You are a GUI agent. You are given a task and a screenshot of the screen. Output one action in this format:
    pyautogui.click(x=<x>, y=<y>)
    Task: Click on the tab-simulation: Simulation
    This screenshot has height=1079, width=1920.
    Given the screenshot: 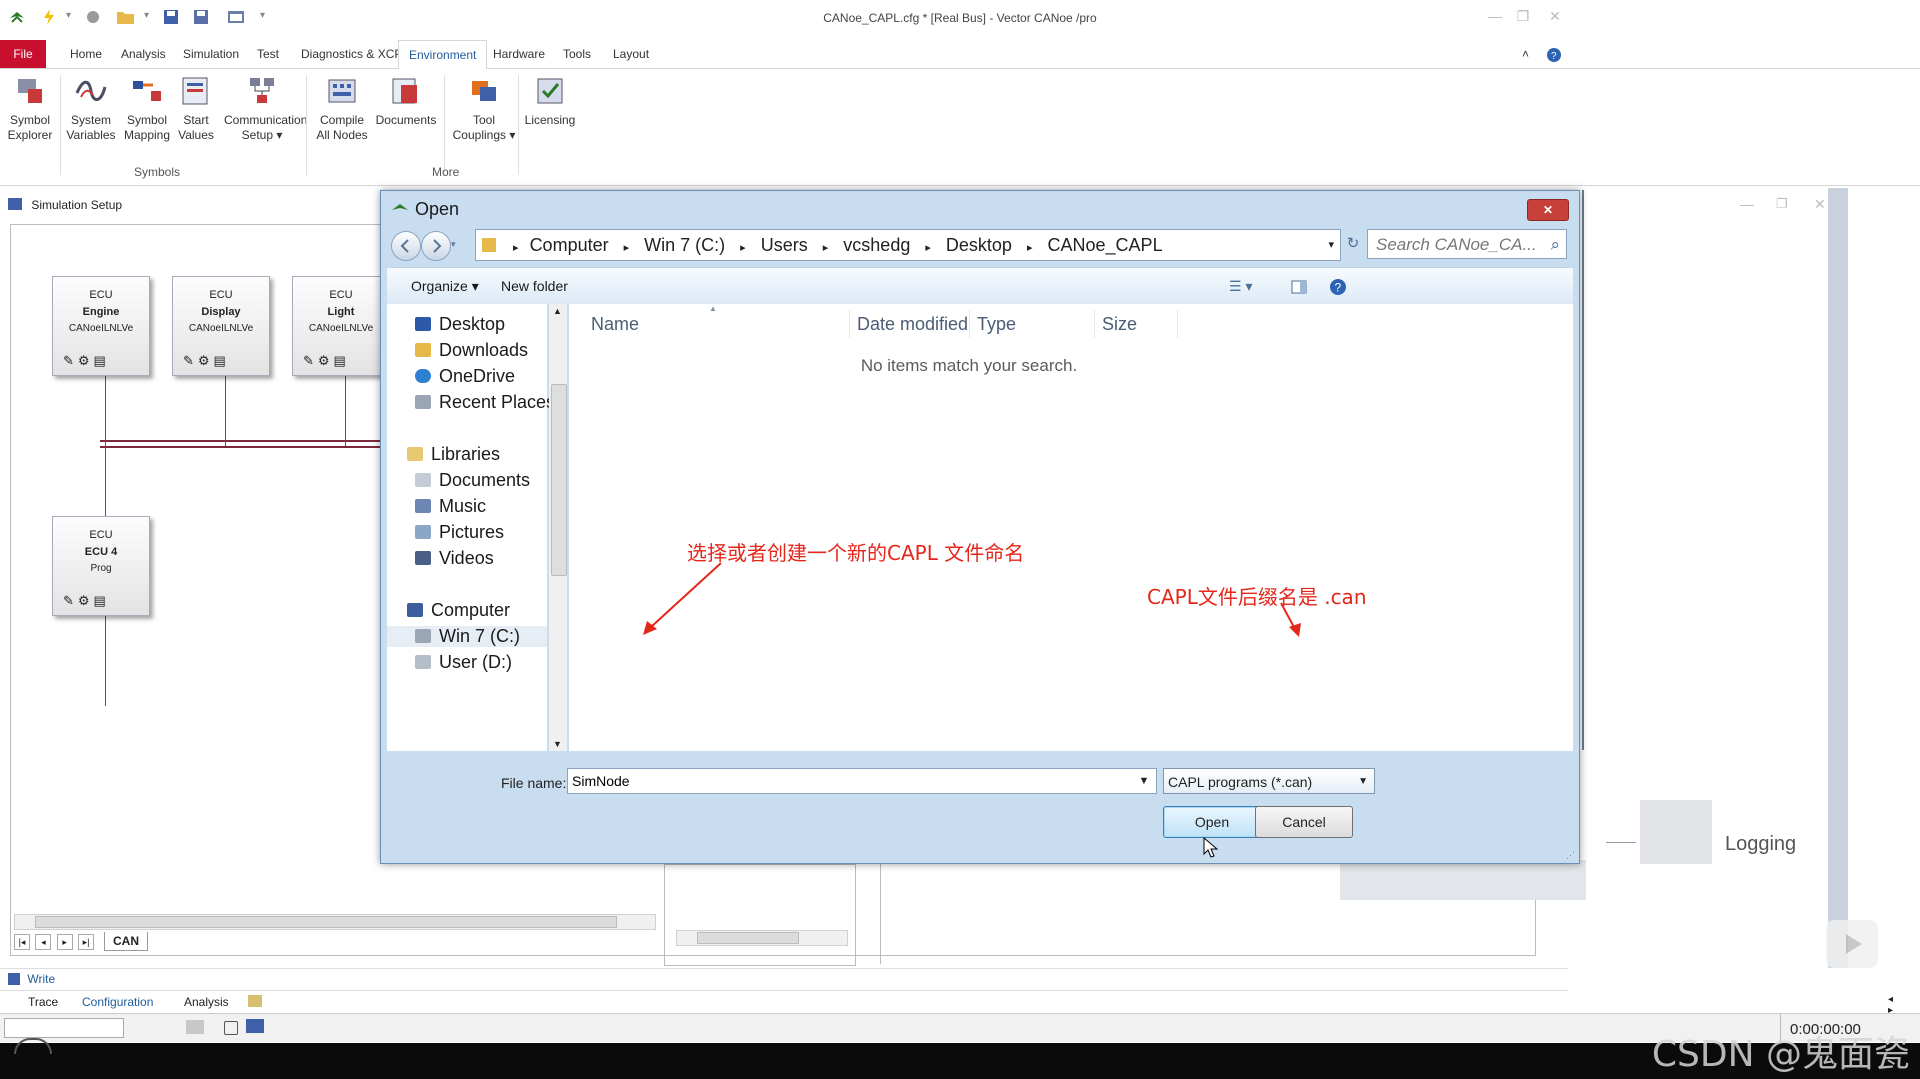 What is the action you would take?
    pyautogui.click(x=211, y=54)
    